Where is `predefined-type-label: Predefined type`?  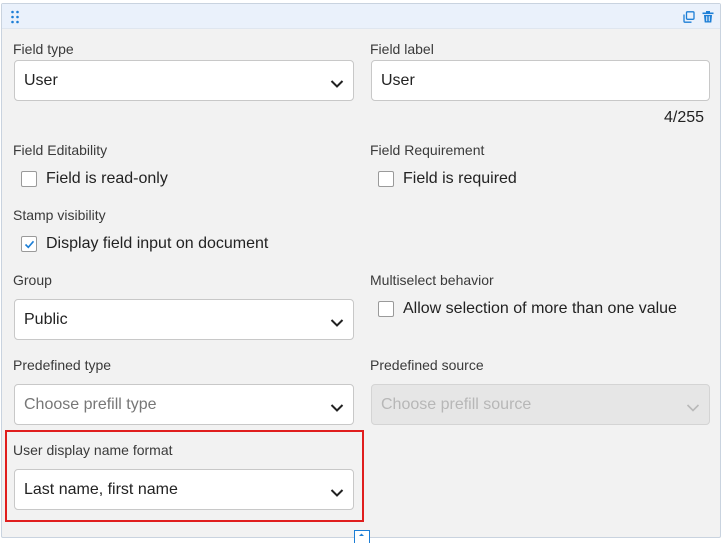
predefined-type-label: Predefined type is located at coordinates (62, 365).